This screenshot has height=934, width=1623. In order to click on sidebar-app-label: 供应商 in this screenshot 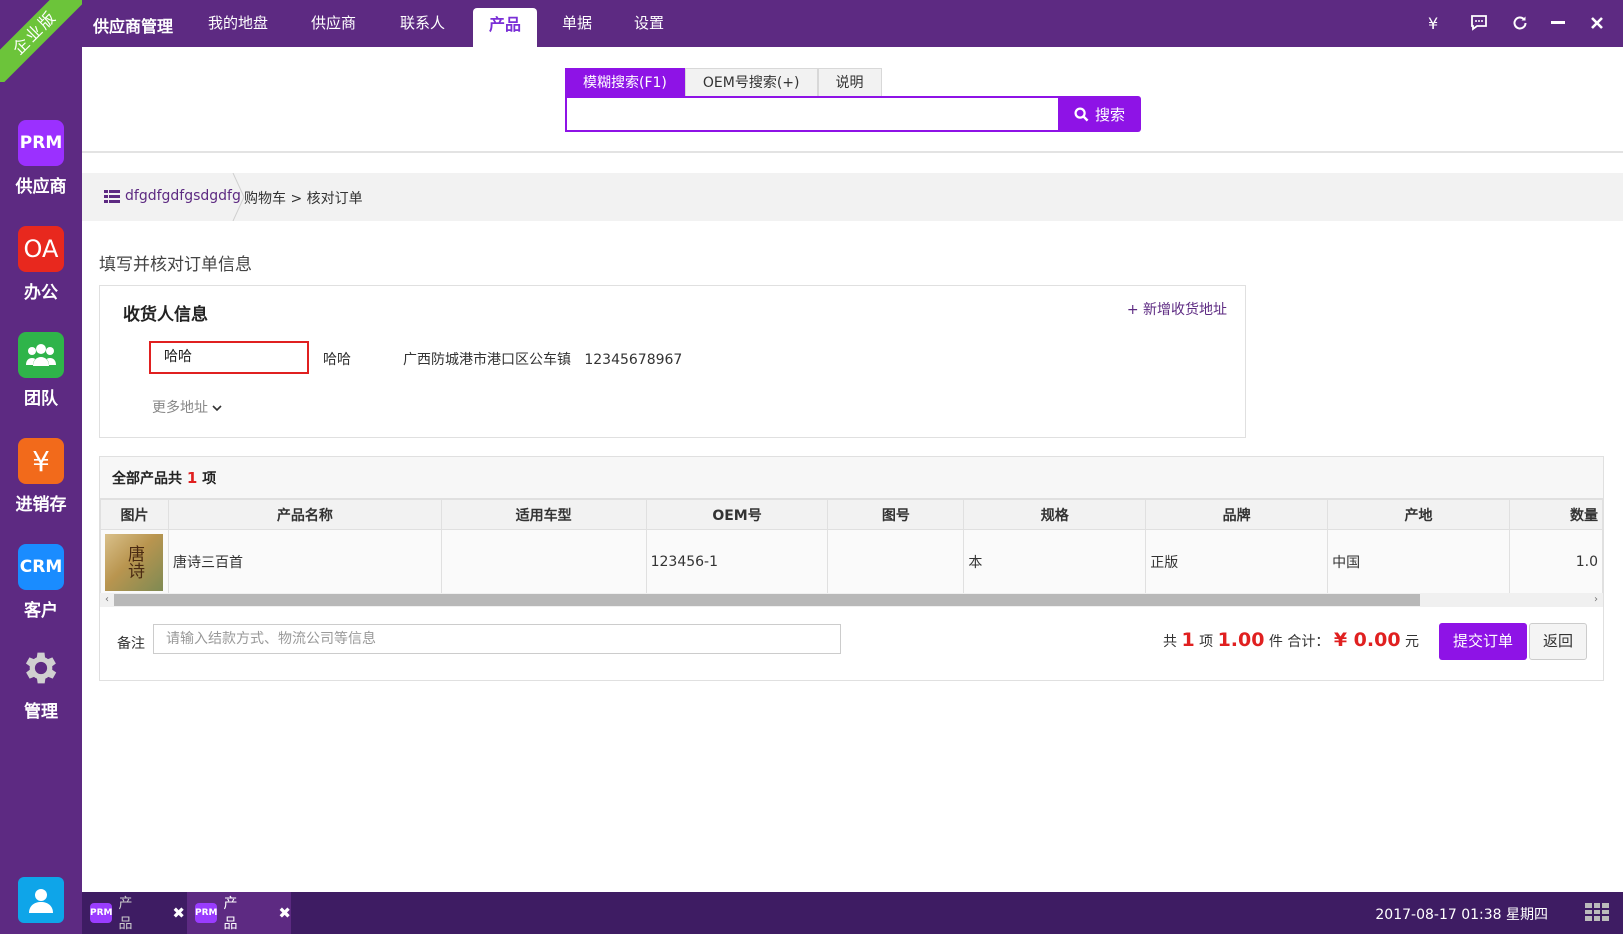, I will do `click(41, 187)`.